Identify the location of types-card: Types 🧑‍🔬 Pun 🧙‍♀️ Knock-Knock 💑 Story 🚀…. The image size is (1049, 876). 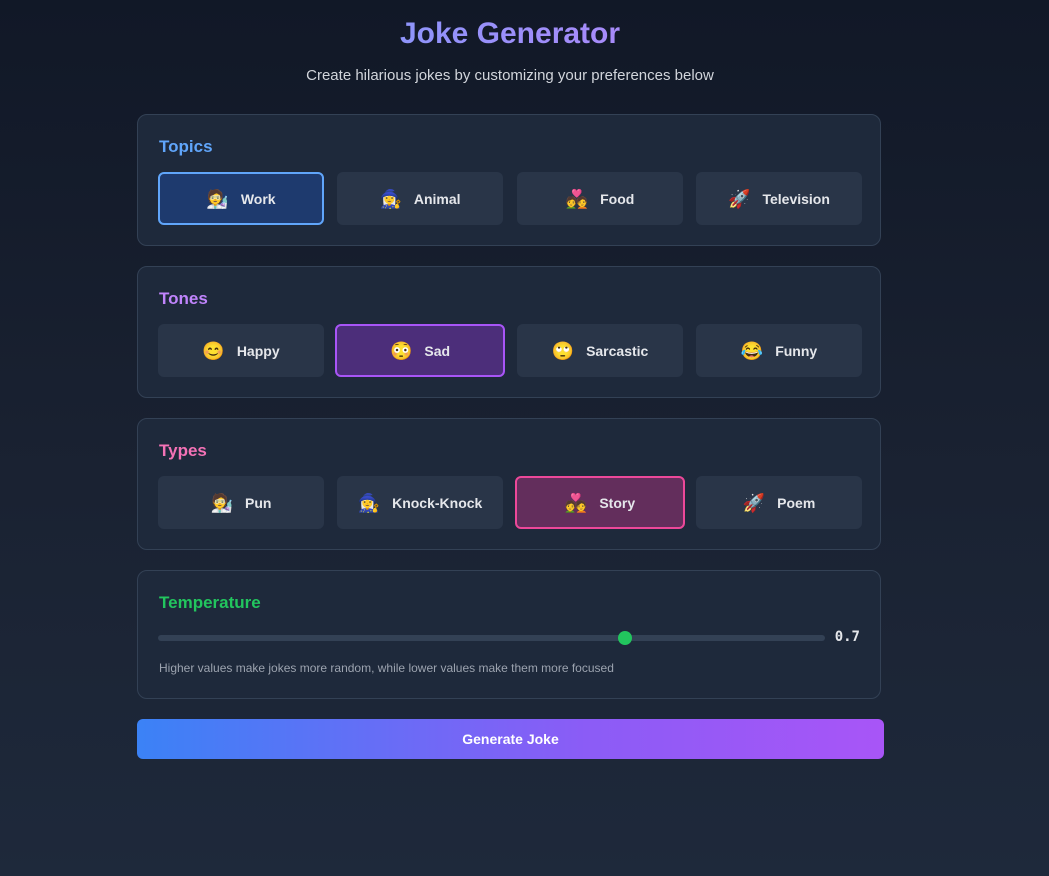
(509, 484).